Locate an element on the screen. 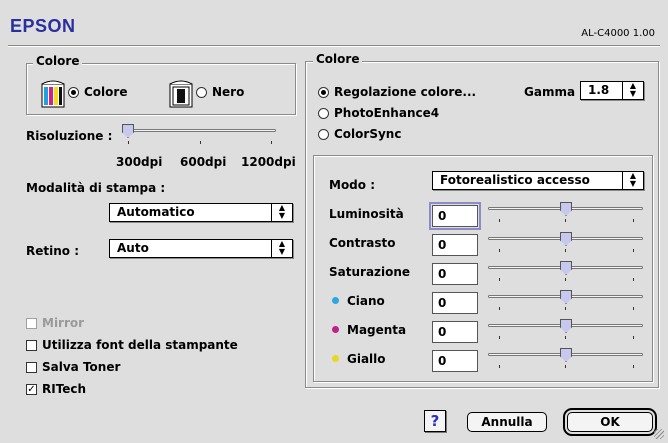 Image resolution: width=668 pixels, height=443 pixels. giallo-label: Giallo is located at coordinates (366, 359).